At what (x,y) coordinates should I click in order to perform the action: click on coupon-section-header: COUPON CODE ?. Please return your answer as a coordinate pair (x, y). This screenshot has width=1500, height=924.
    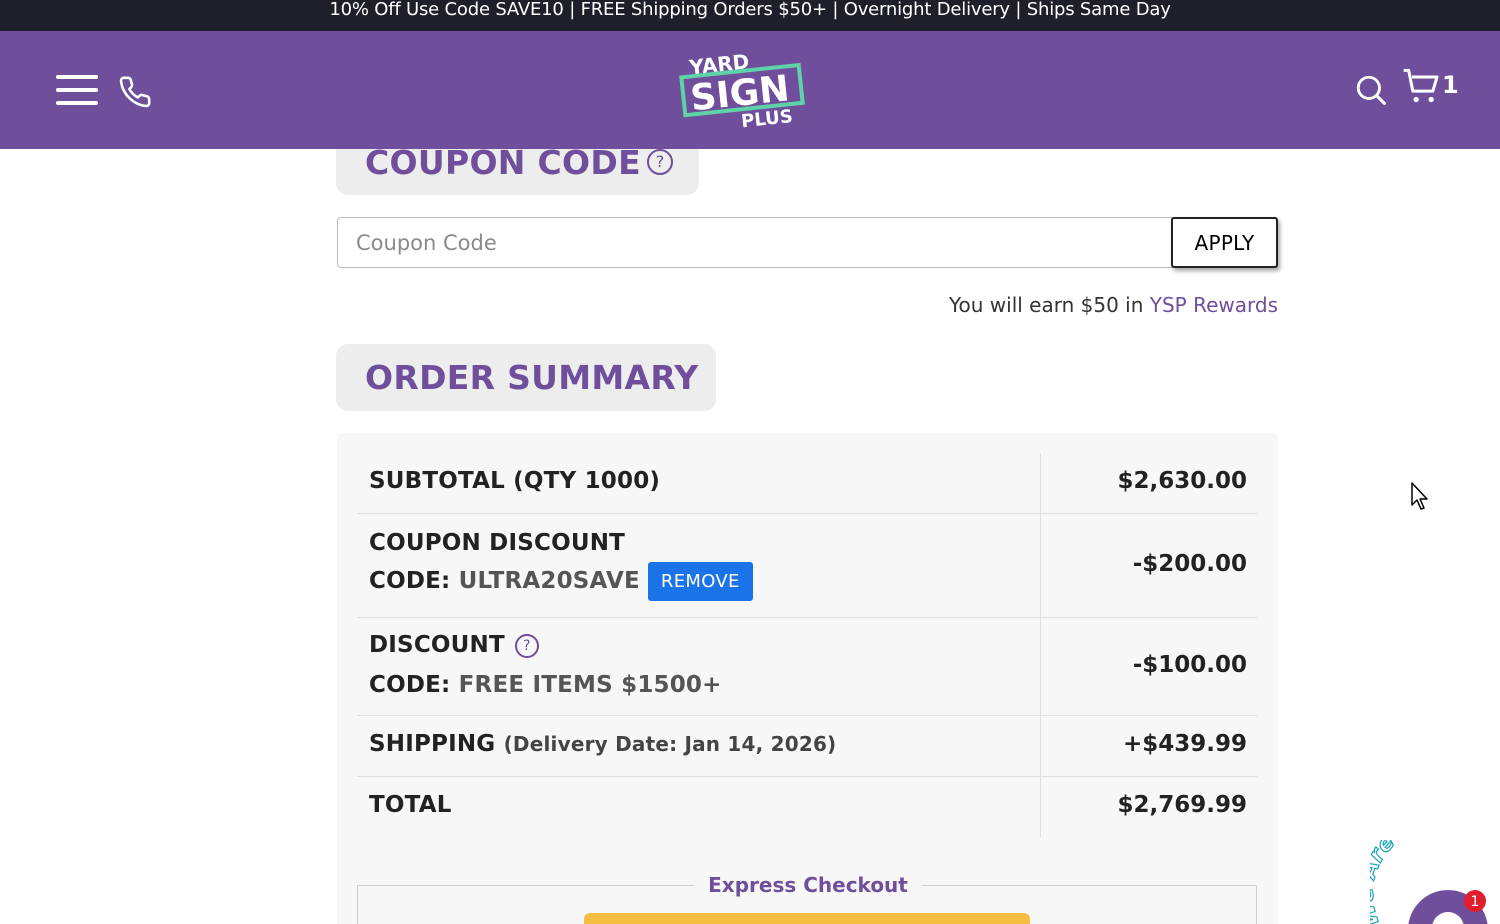
    Looking at the image, I should click on (517, 169).